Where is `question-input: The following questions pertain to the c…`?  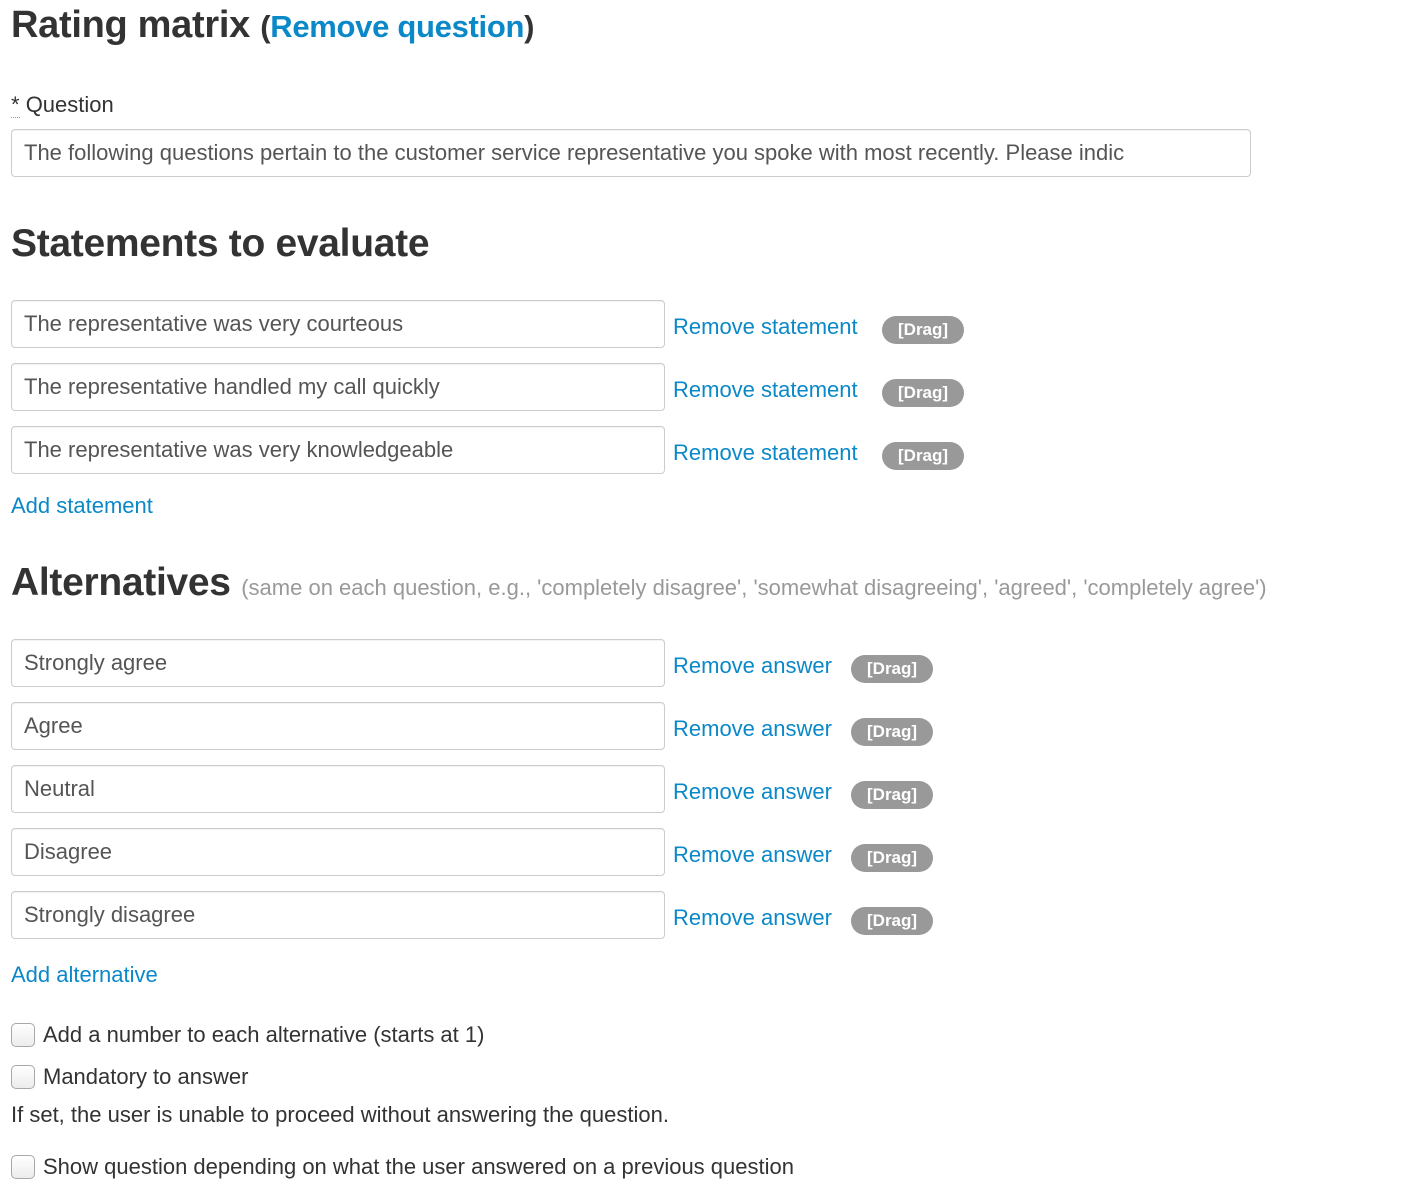 question-input: The following questions pertain to the c… is located at coordinates (631, 153).